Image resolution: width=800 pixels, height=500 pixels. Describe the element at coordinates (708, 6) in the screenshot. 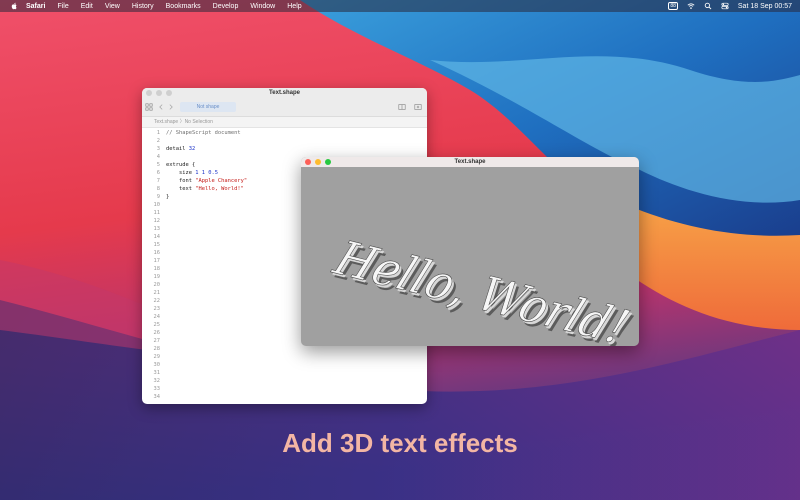

I see `search-icon` at that location.